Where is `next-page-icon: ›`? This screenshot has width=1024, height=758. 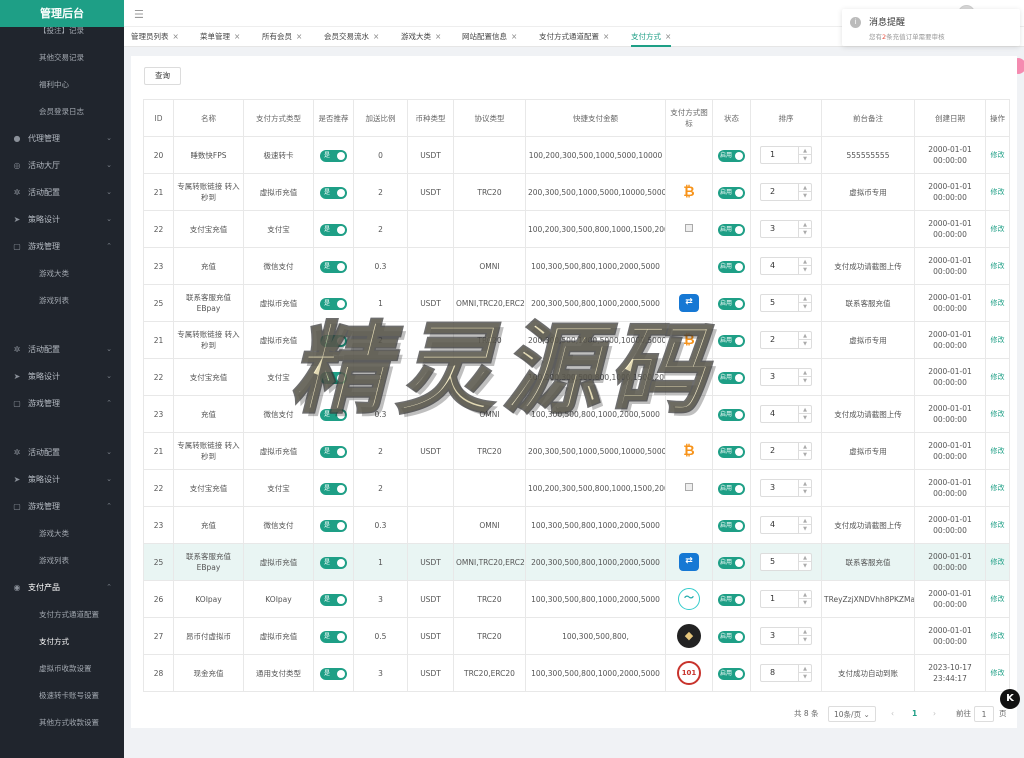
next-page-icon: › is located at coordinates (934, 714).